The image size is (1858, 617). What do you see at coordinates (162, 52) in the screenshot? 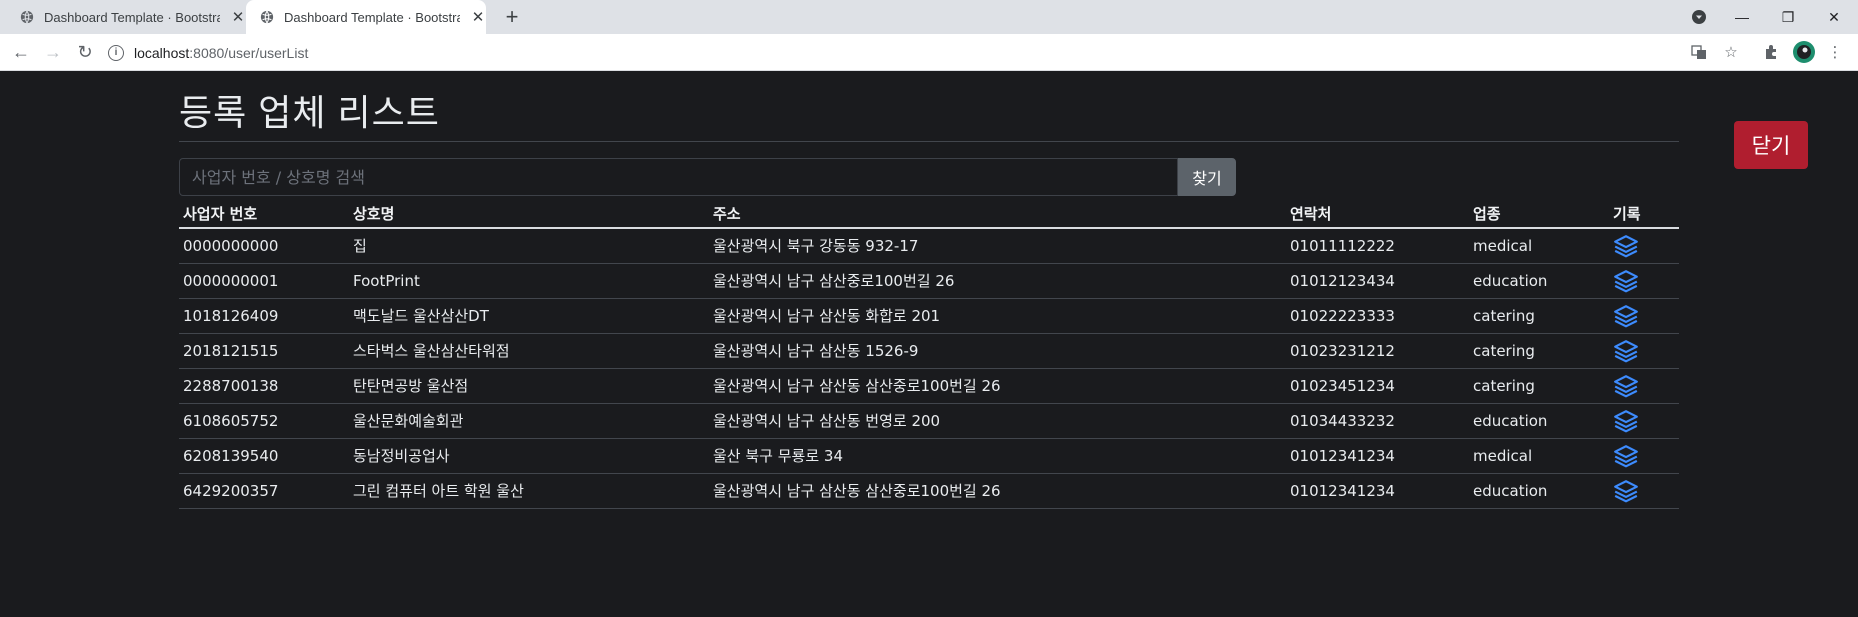
I see `url-host: localhost` at bounding box center [162, 52].